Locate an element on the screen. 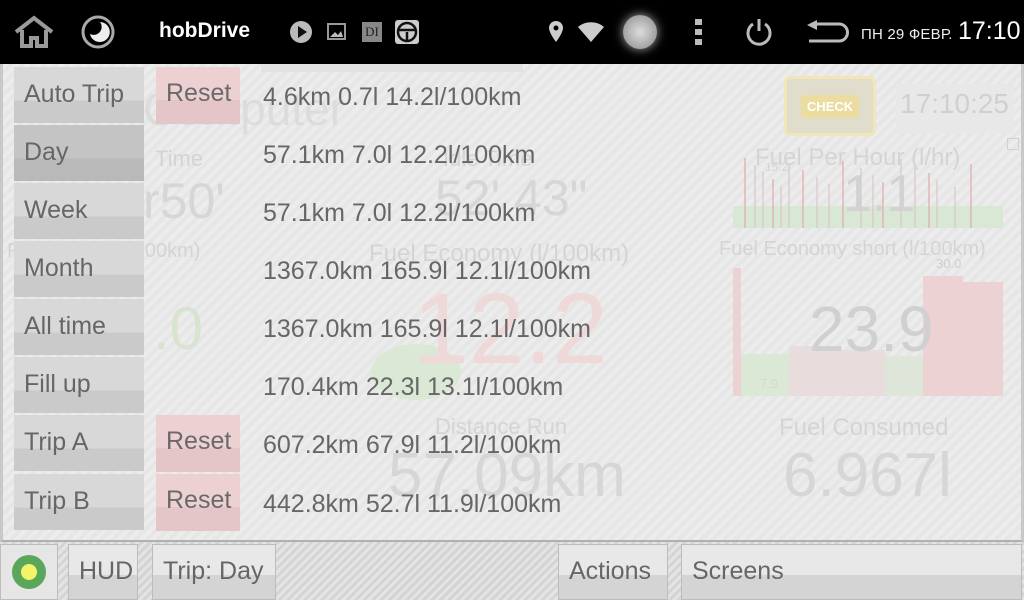 This screenshot has height=600, width=1024. status-clock: 17:10 is located at coordinates (989, 31).